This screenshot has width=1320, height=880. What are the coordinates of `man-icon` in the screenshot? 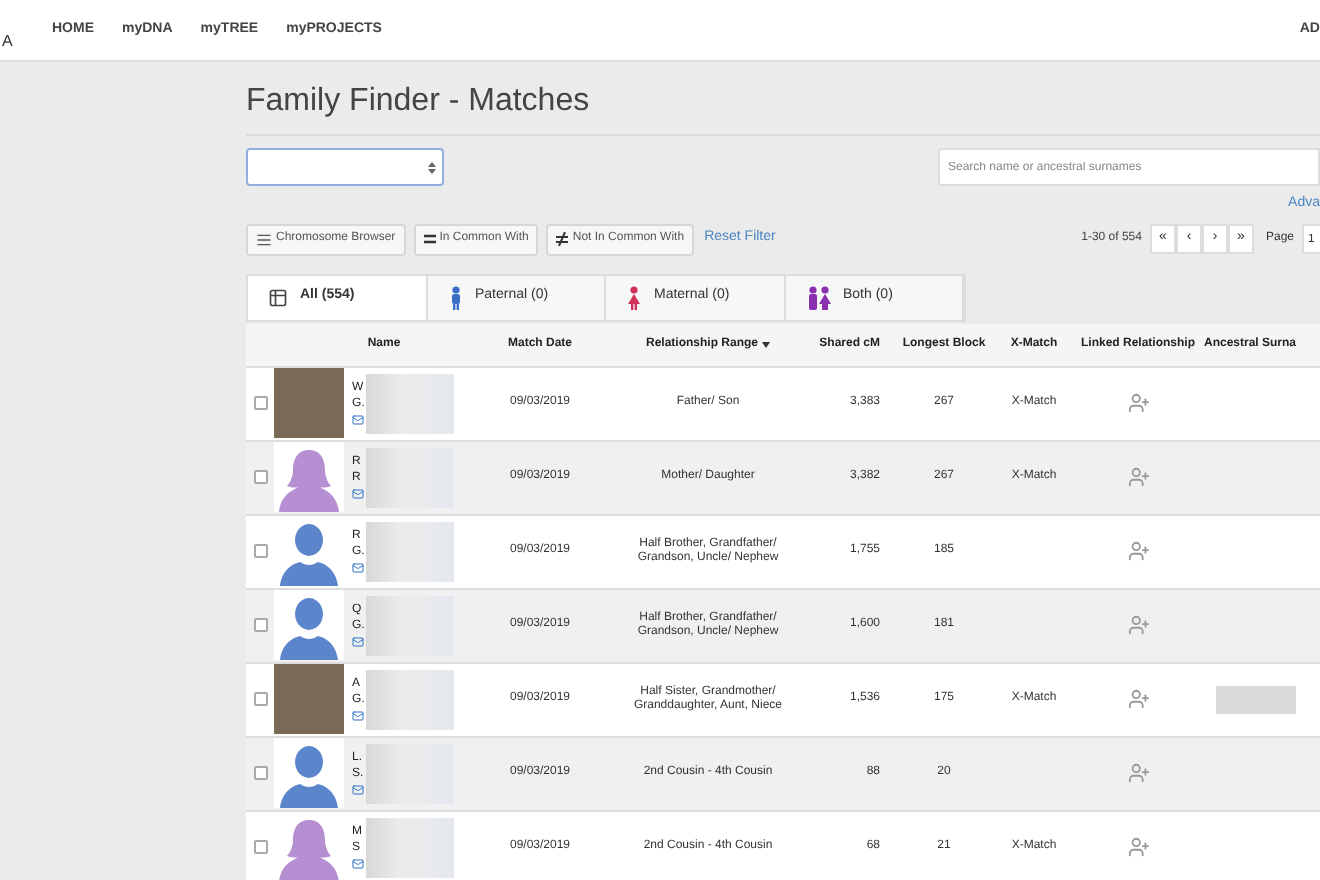 It's located at (455, 297).